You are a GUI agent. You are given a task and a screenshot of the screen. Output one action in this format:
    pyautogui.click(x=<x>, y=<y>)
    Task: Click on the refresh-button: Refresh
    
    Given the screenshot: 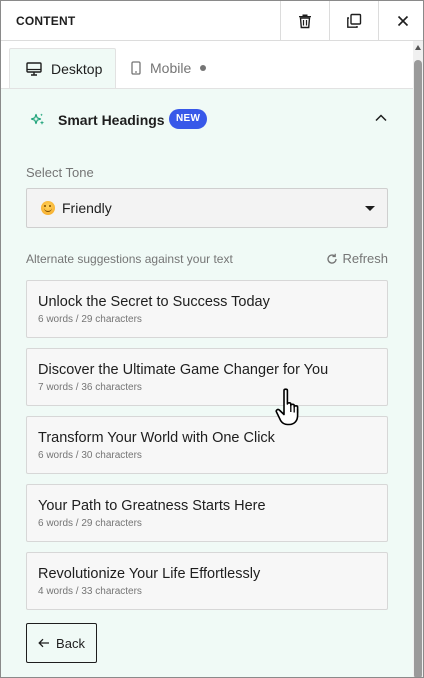 What is the action you would take?
    pyautogui.click(x=357, y=258)
    